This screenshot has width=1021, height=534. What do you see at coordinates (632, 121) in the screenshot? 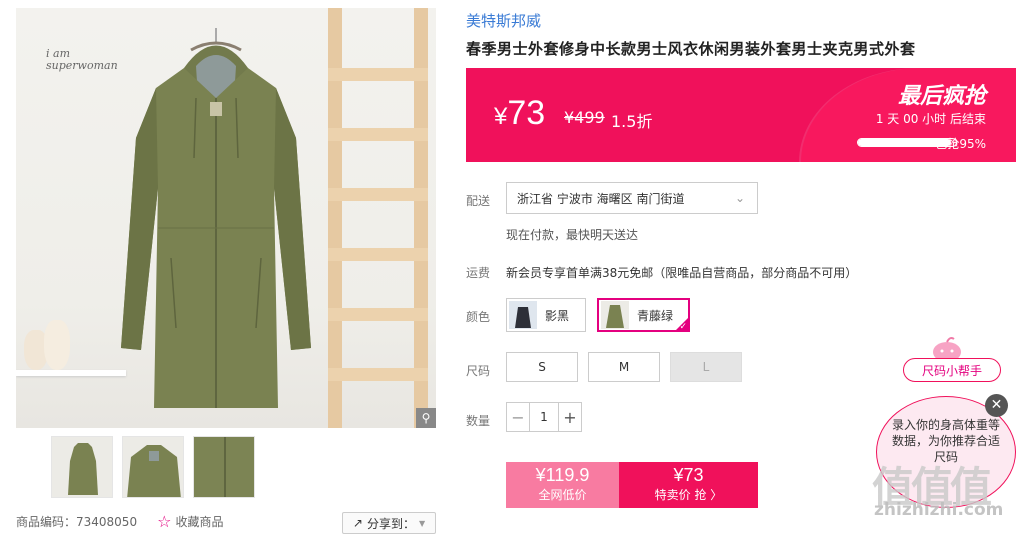
I see `discount-rate: 1.5折` at bounding box center [632, 121].